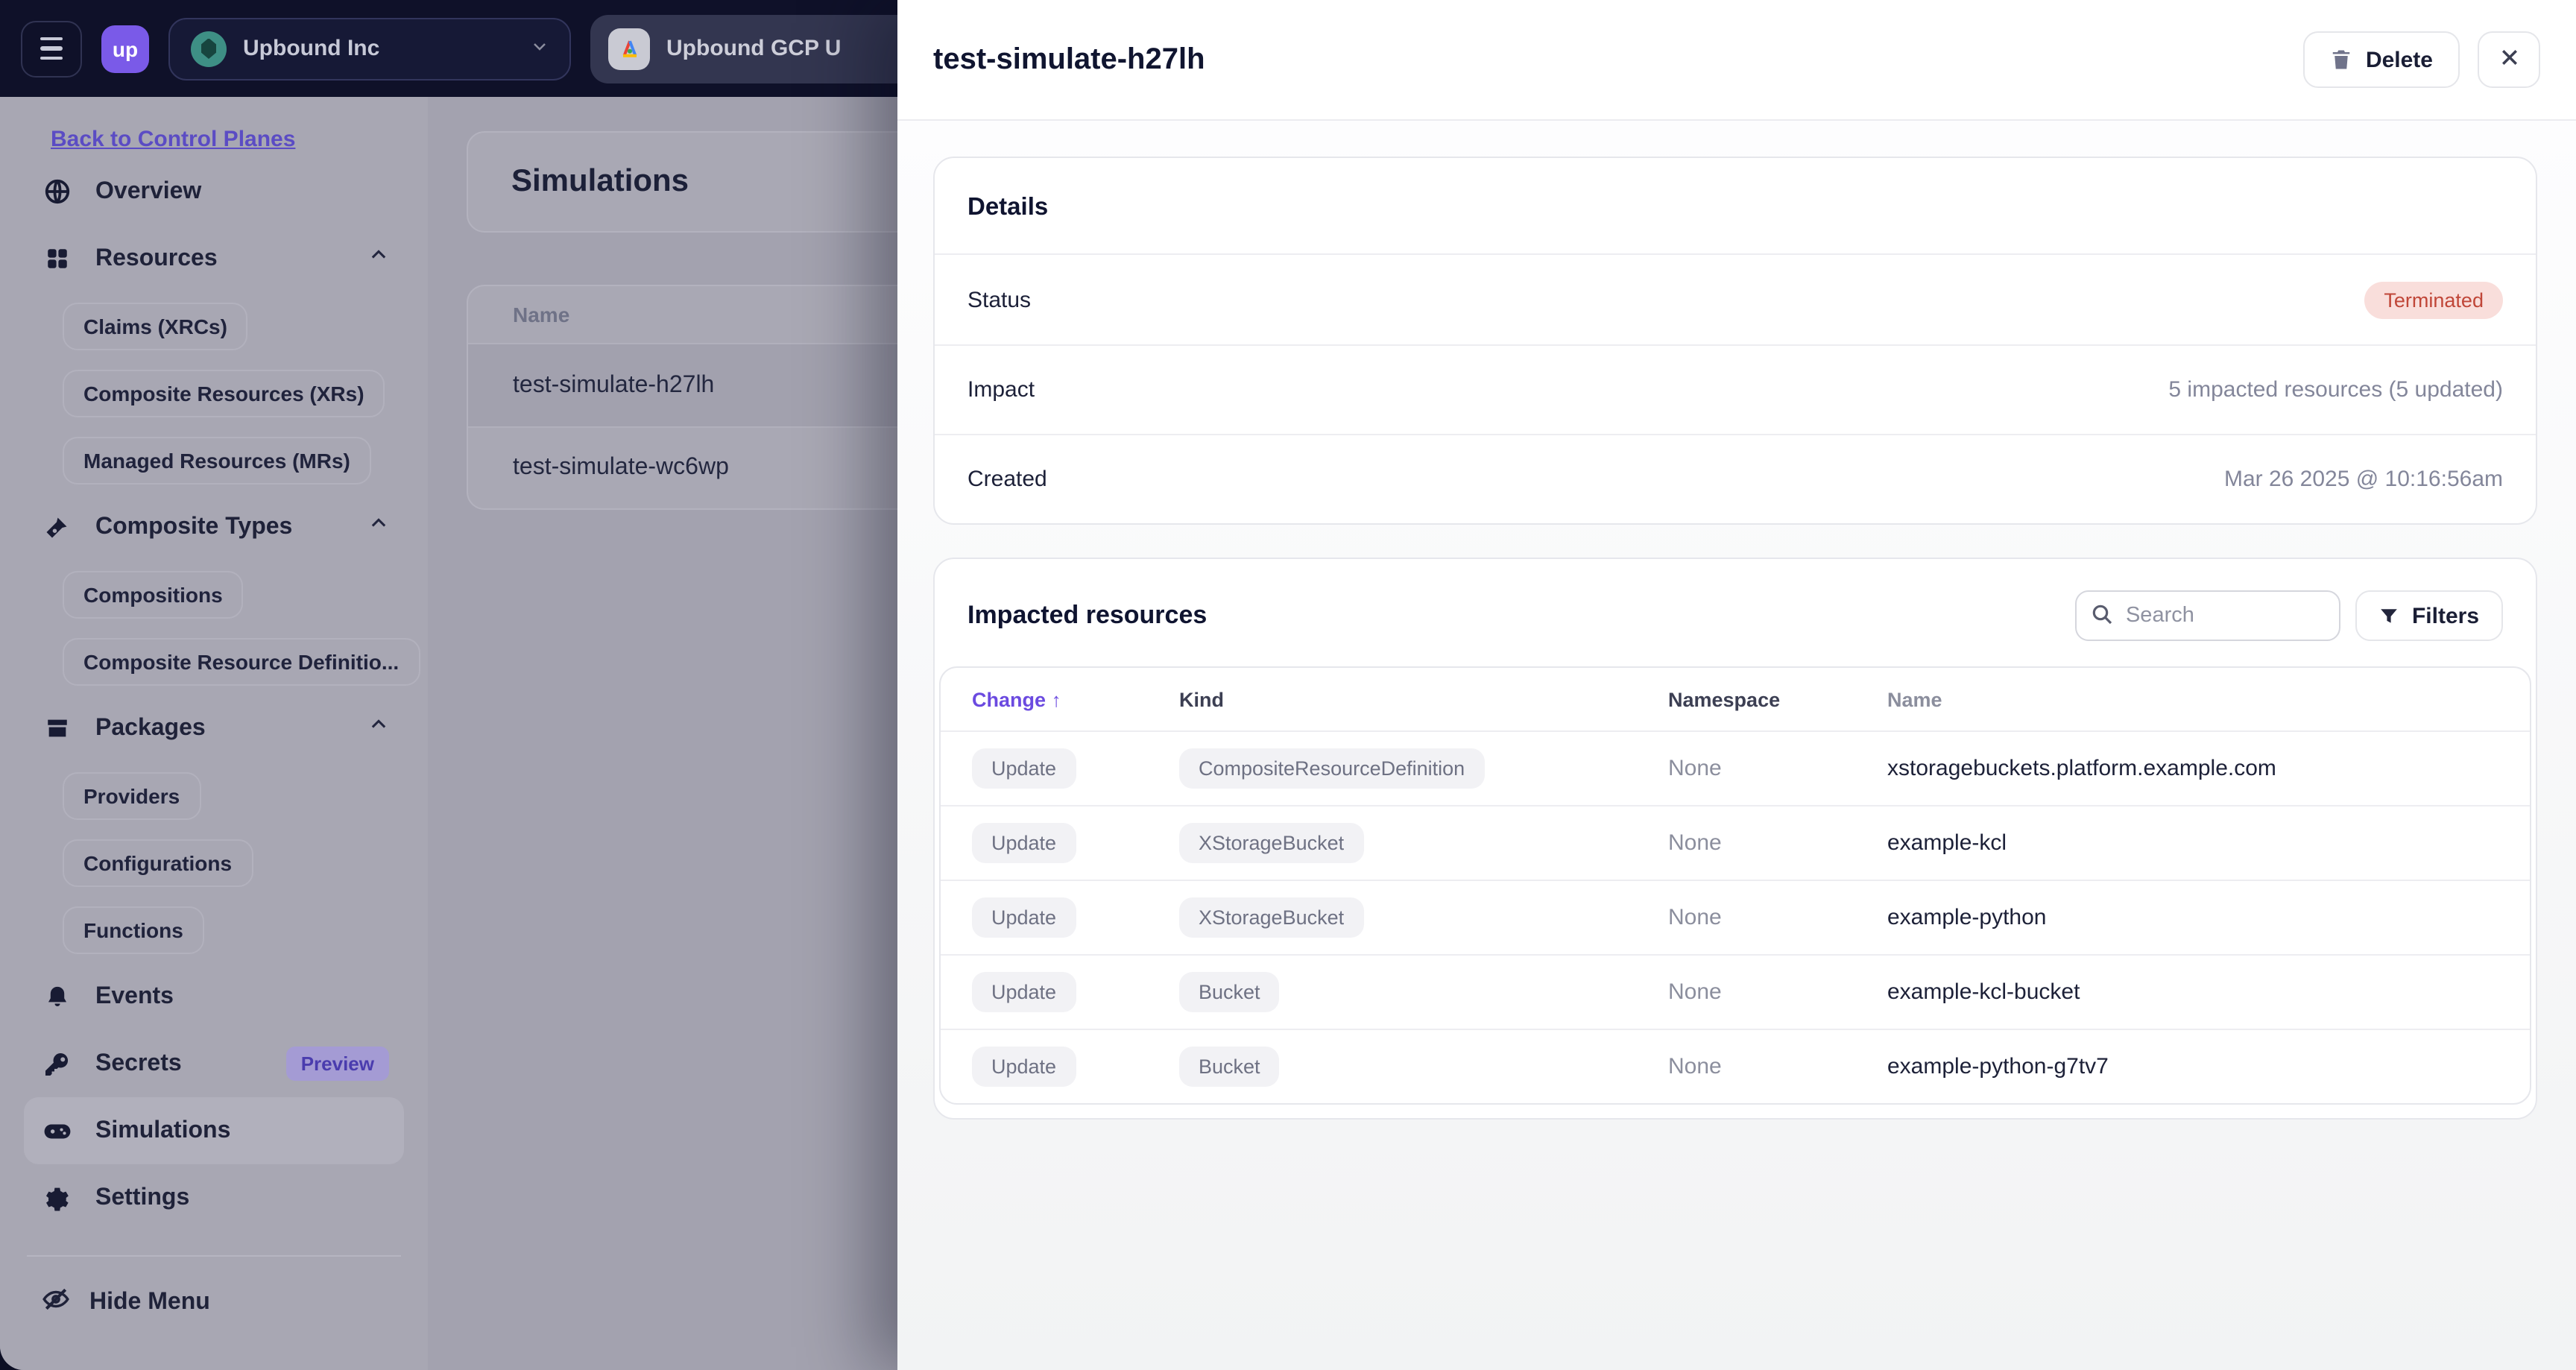  I want to click on sidebar-item-events: Events, so click(214, 996).